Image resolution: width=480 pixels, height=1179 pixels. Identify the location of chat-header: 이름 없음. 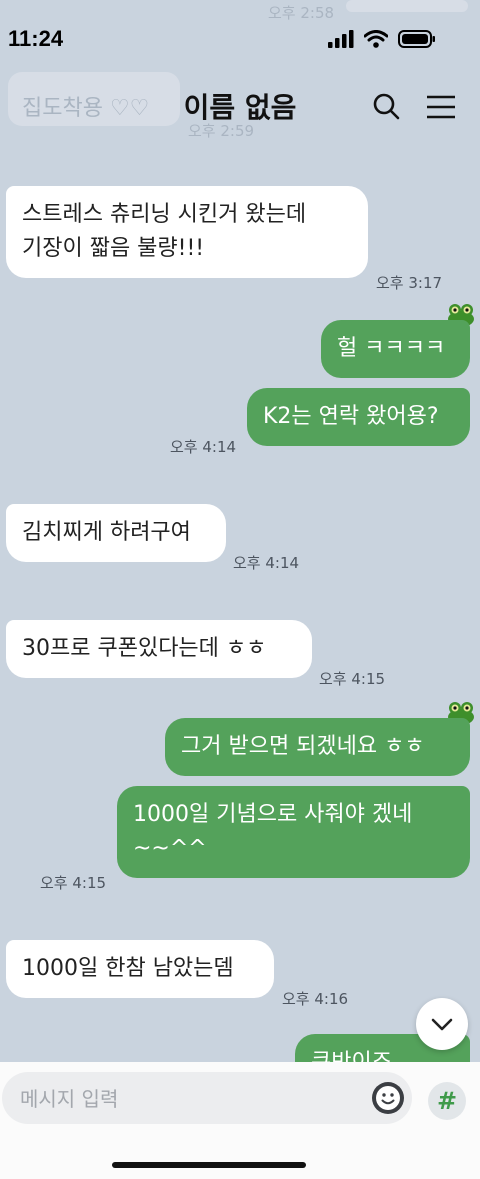
(240, 106).